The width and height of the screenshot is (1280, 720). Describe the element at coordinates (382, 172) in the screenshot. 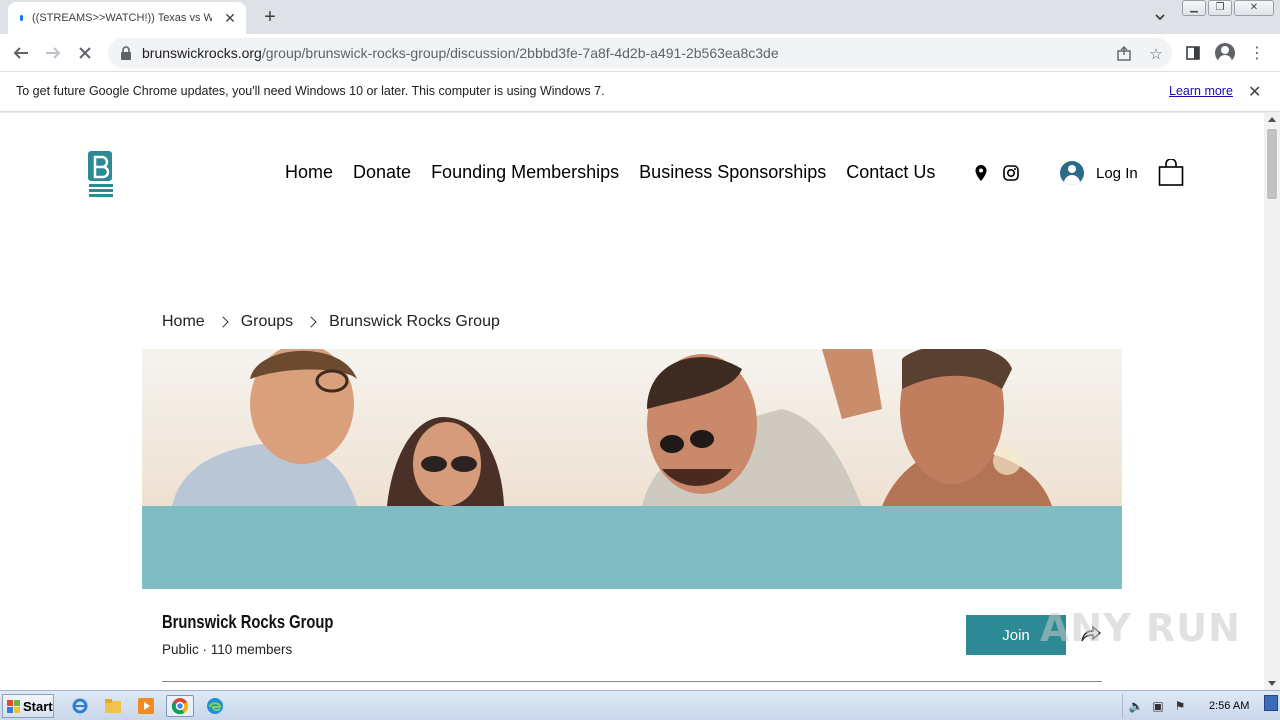

I see `nav-donate: Donate` at that location.